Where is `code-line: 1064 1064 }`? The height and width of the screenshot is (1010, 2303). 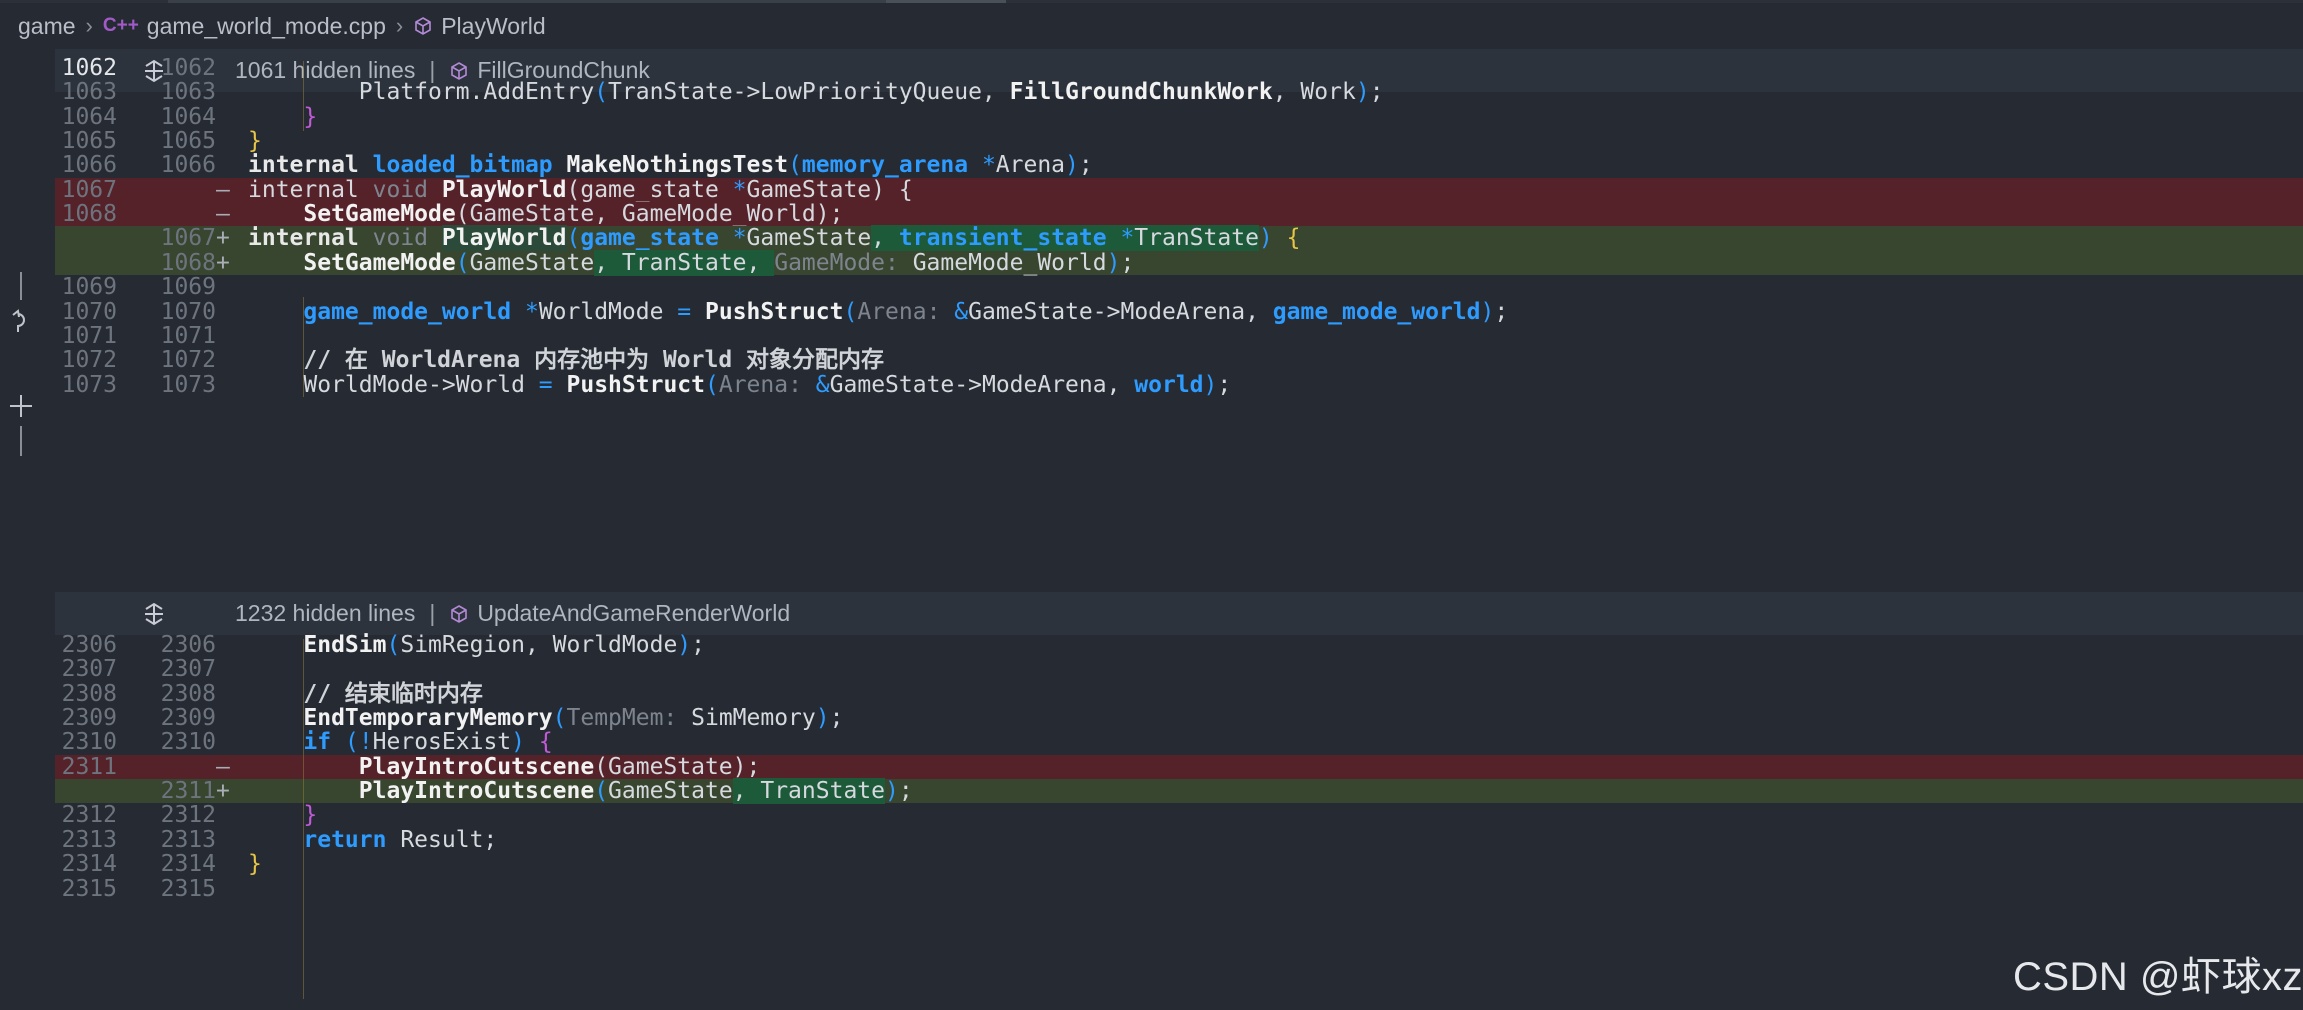
code-line: 1064 1064 } is located at coordinates (1179, 116).